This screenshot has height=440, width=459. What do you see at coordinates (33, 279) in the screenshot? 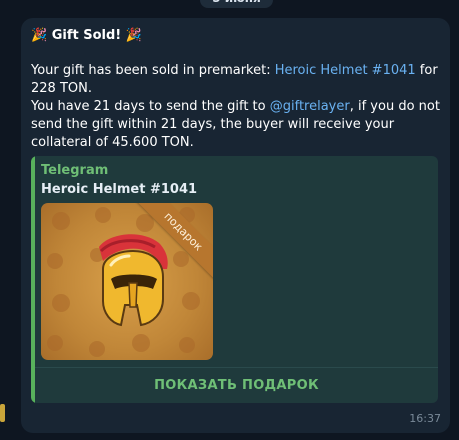
I see `preview-accent-bar` at bounding box center [33, 279].